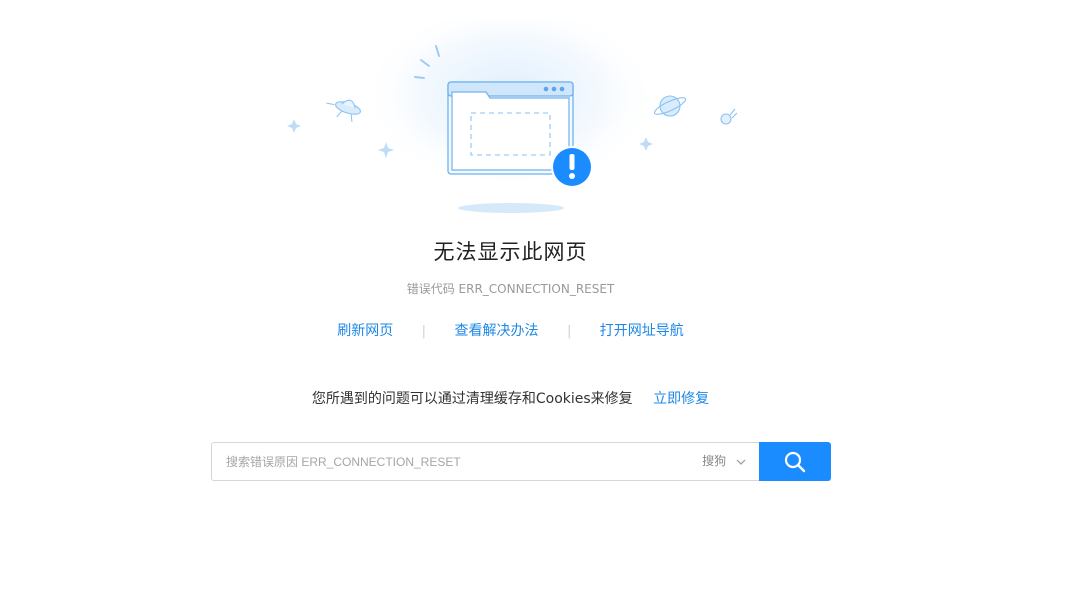  What do you see at coordinates (681, 399) in the screenshot?
I see `fix-now-link: 立即修复` at bounding box center [681, 399].